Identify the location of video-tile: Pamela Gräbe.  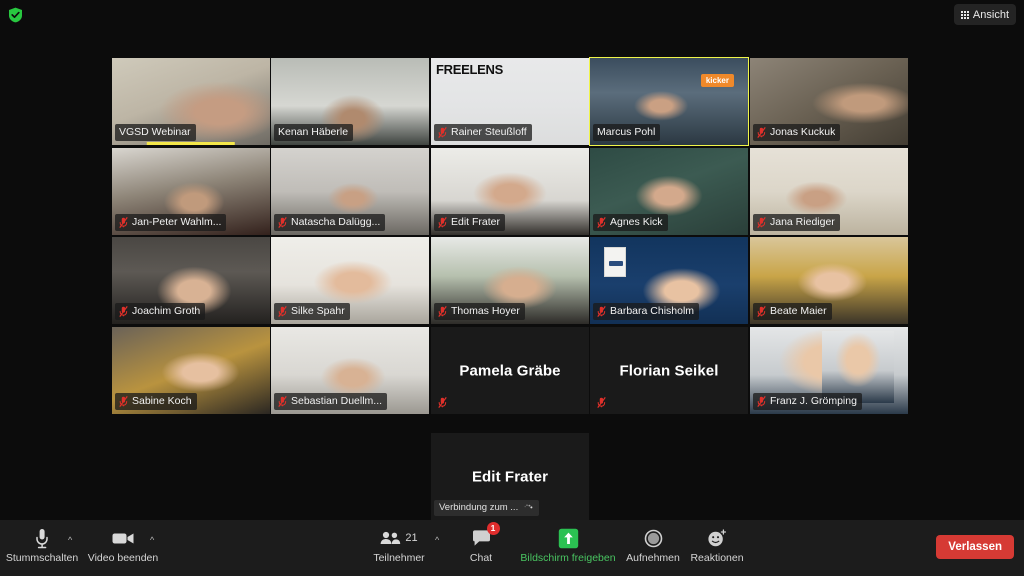
(510, 370).